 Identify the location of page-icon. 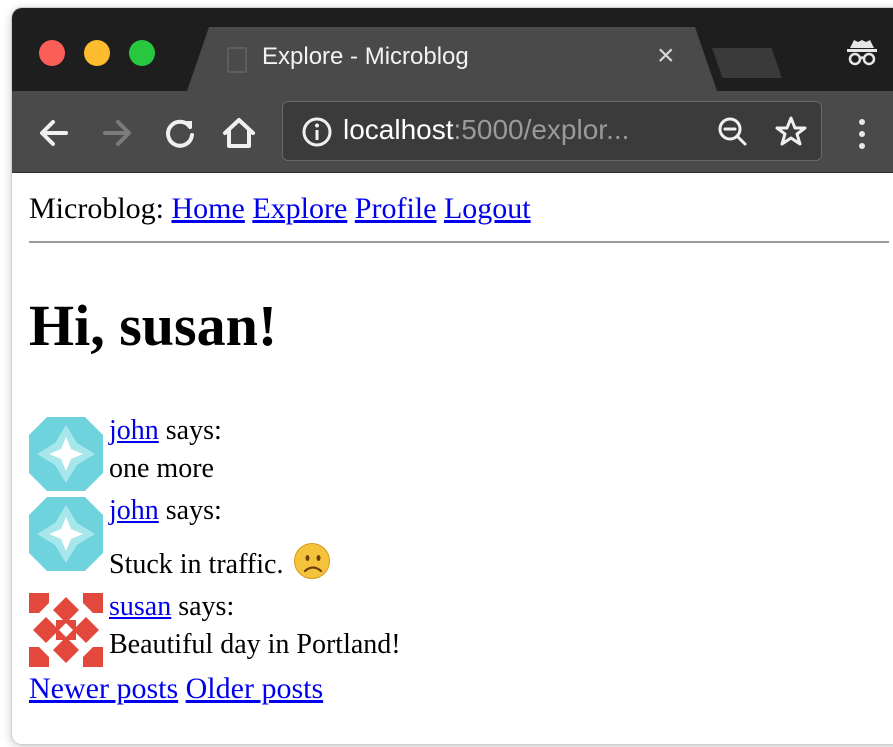
(237, 60).